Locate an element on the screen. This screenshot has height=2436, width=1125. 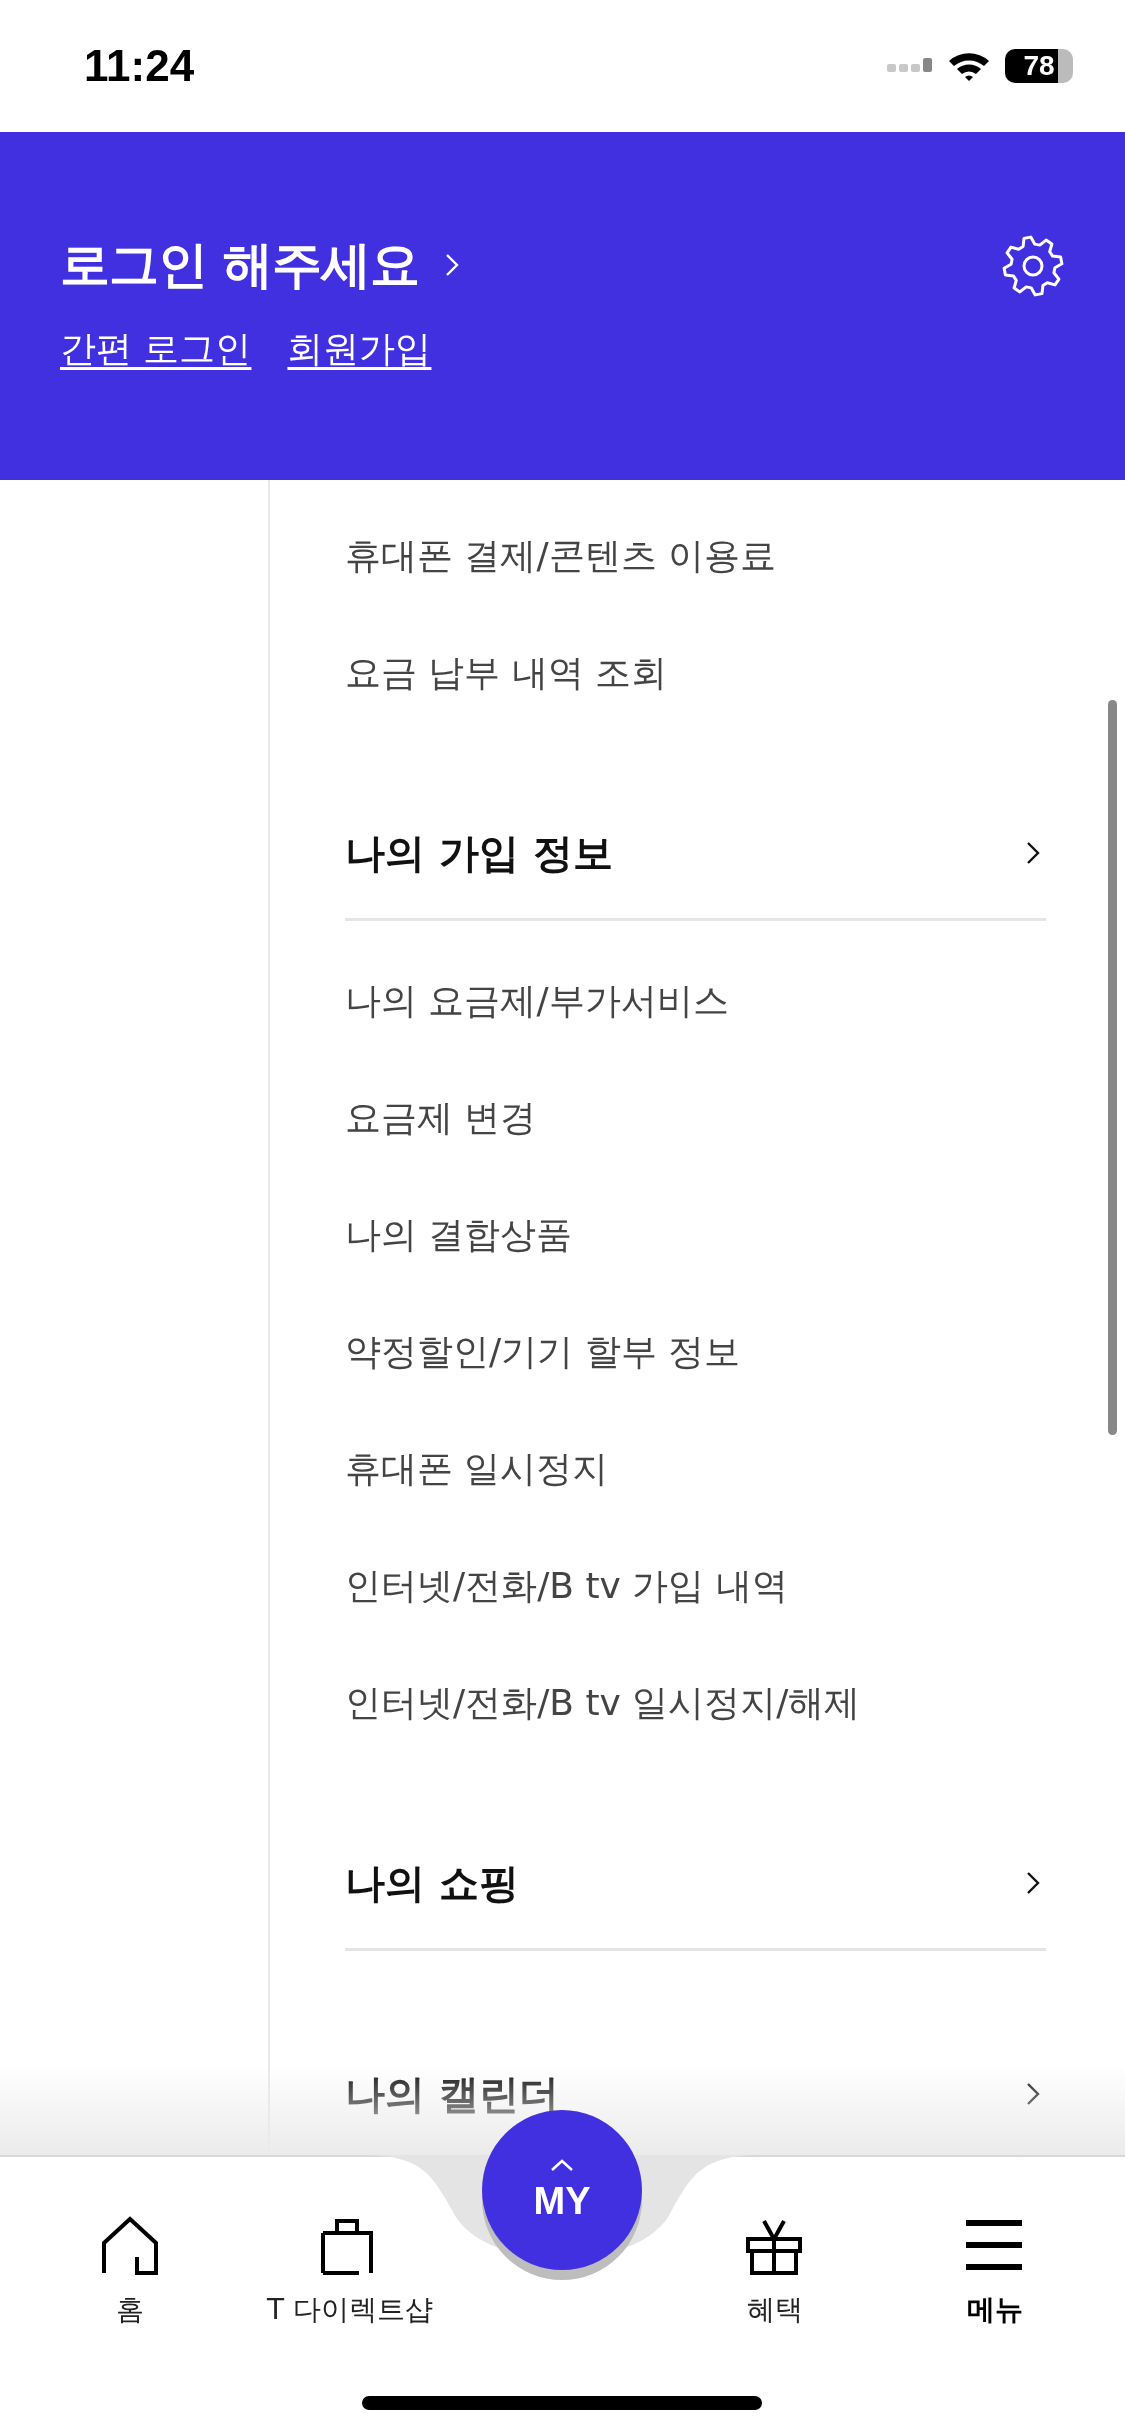
menu-item: 요금 납부 내역 조회 is located at coordinates (695, 673).